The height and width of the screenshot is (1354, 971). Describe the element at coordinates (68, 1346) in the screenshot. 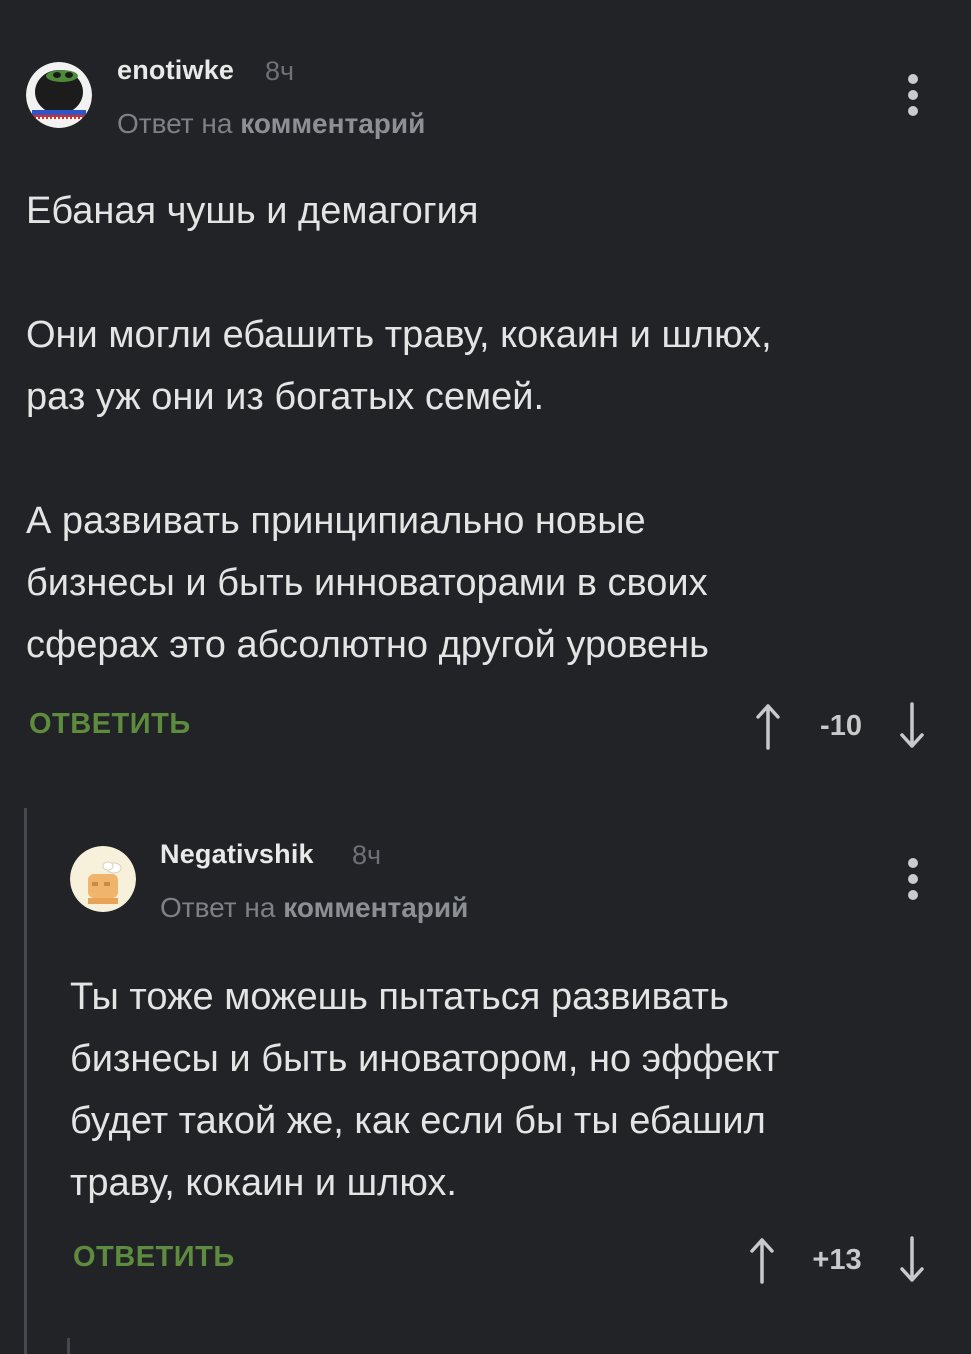

I see `thread-line-nested` at that location.